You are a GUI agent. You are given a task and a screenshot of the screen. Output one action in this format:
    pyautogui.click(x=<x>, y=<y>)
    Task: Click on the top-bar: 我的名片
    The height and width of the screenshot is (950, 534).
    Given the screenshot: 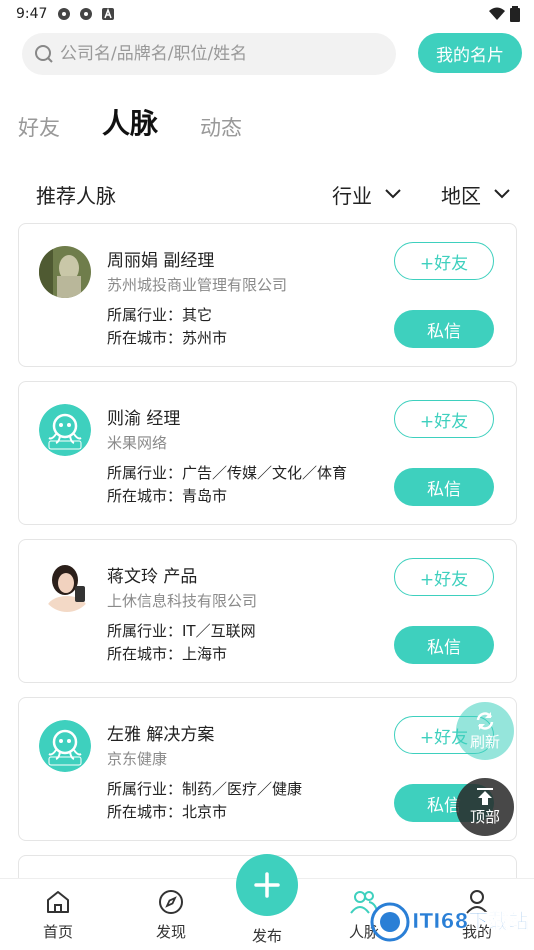 What is the action you would take?
    pyautogui.click(x=272, y=54)
    